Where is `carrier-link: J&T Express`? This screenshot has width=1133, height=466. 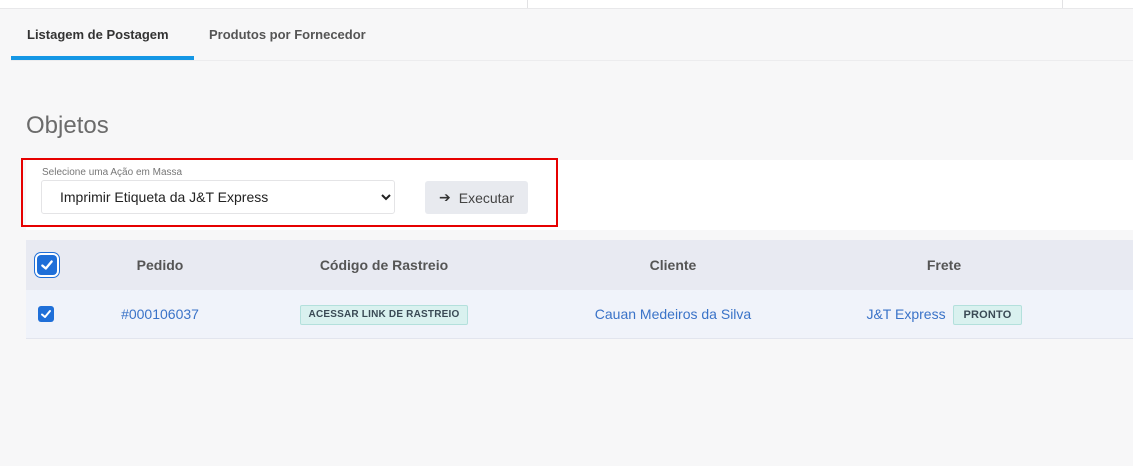 carrier-link: J&T Express is located at coordinates (905, 314).